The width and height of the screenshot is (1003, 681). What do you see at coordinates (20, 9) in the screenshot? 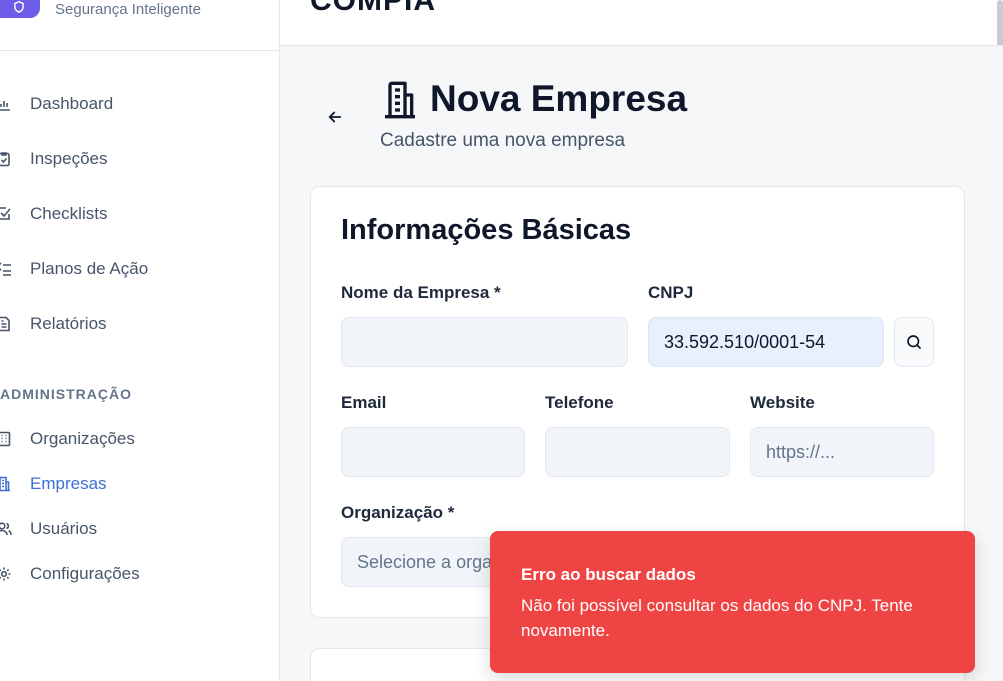
I see `shield-logo-icon` at bounding box center [20, 9].